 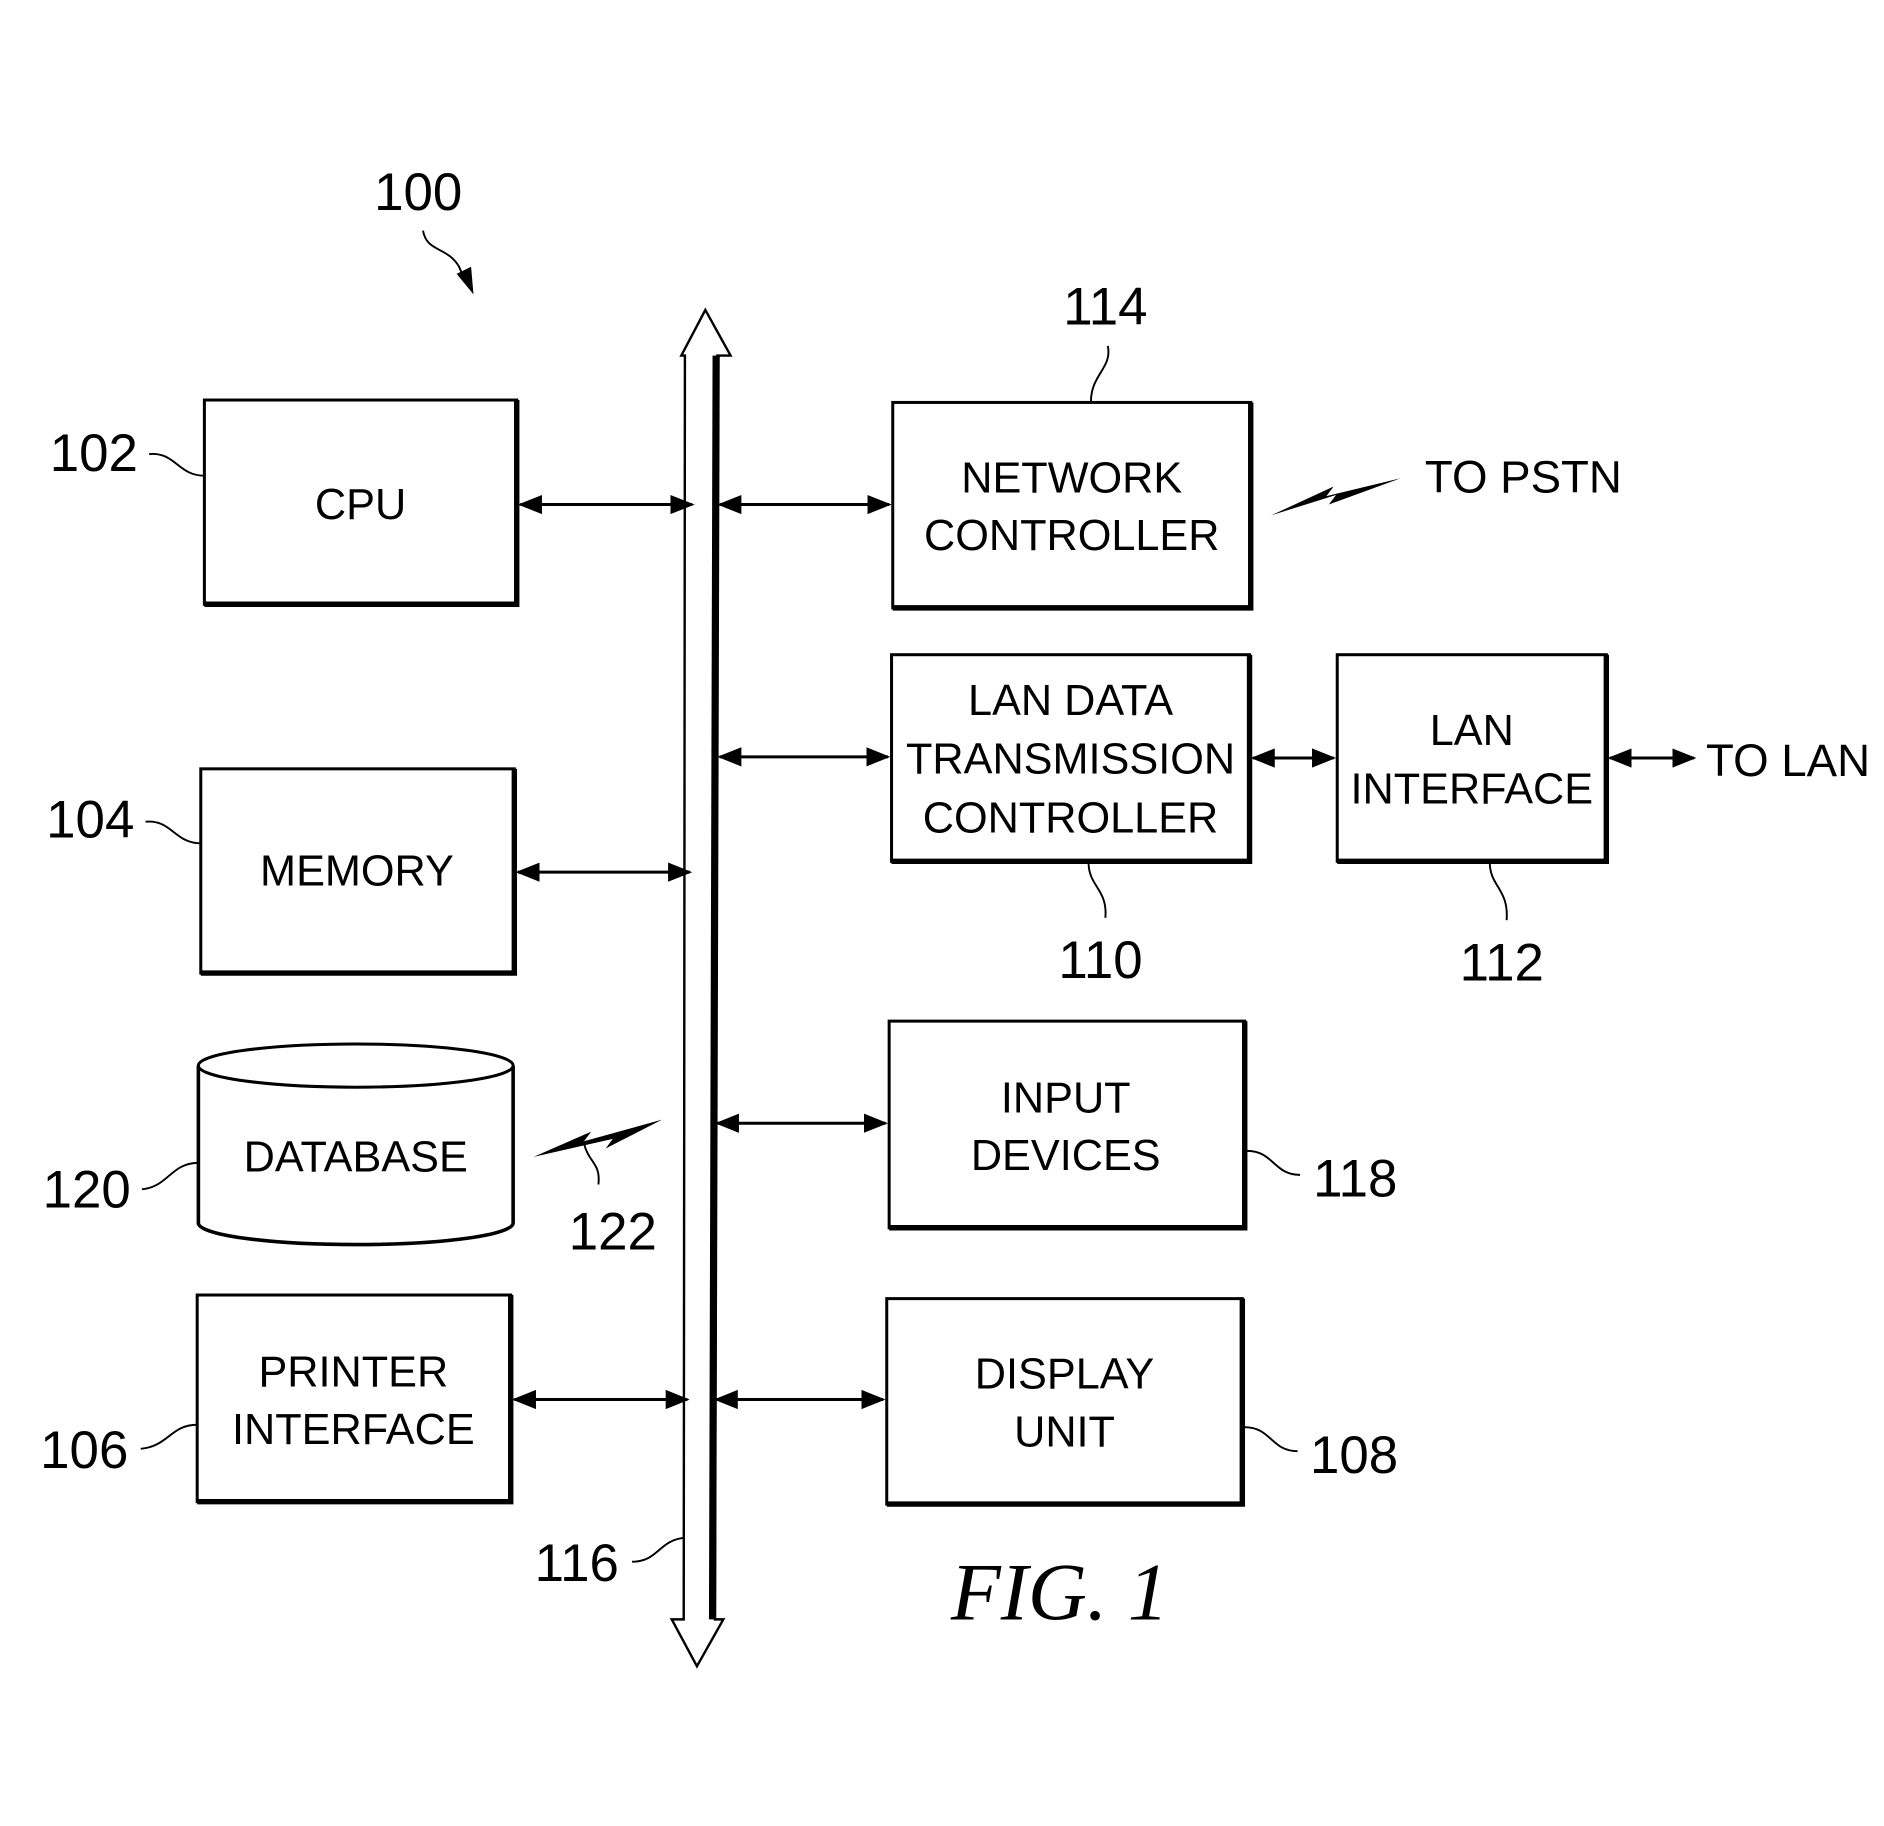 I want to click on lan-dtc-ref-leader, so click(x=1097, y=890).